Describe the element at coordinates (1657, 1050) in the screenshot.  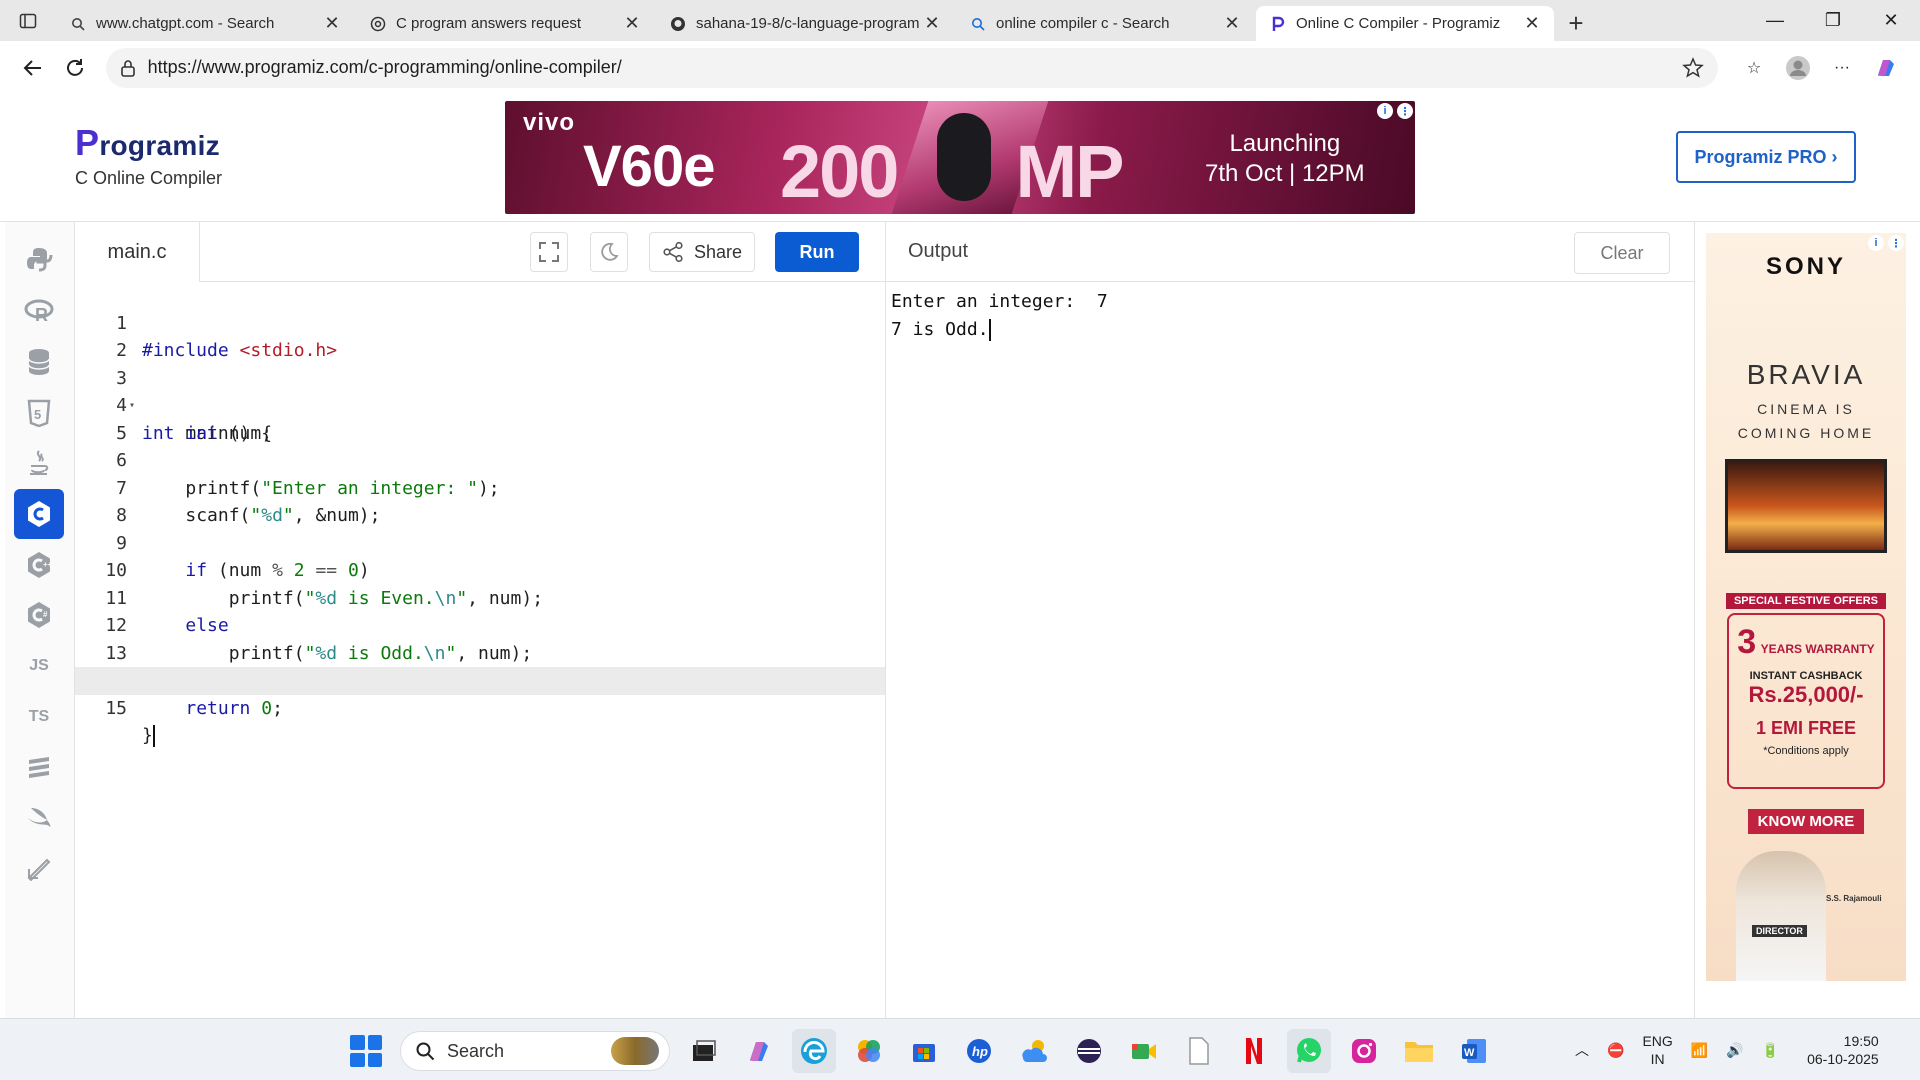
I see `language-indicator: ENG IN` at that location.